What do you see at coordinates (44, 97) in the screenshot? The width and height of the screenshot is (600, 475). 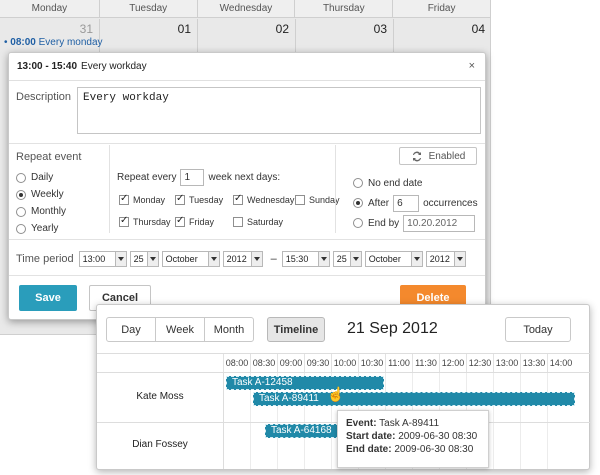 I see `description-label: Description` at bounding box center [44, 97].